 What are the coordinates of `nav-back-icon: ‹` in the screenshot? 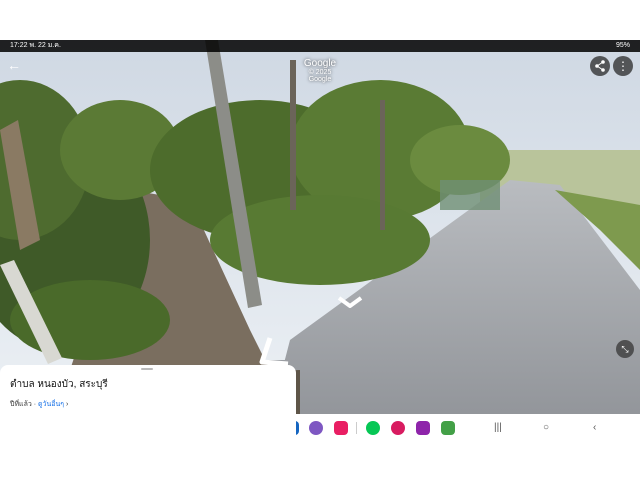 It's located at (594, 427).